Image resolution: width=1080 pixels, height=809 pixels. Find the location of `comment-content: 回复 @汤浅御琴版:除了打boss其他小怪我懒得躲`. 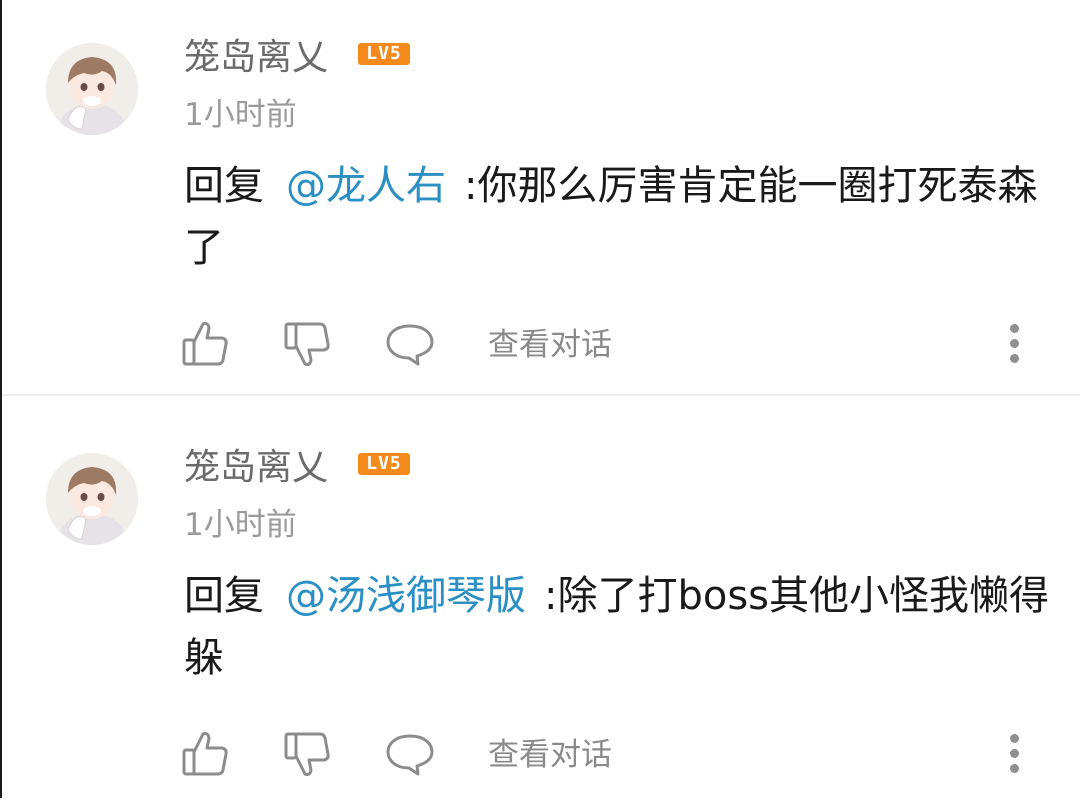

comment-content: 回复 @汤浅御琴版:除了打boss其他小怪我懒得躲 is located at coordinates (624, 627).